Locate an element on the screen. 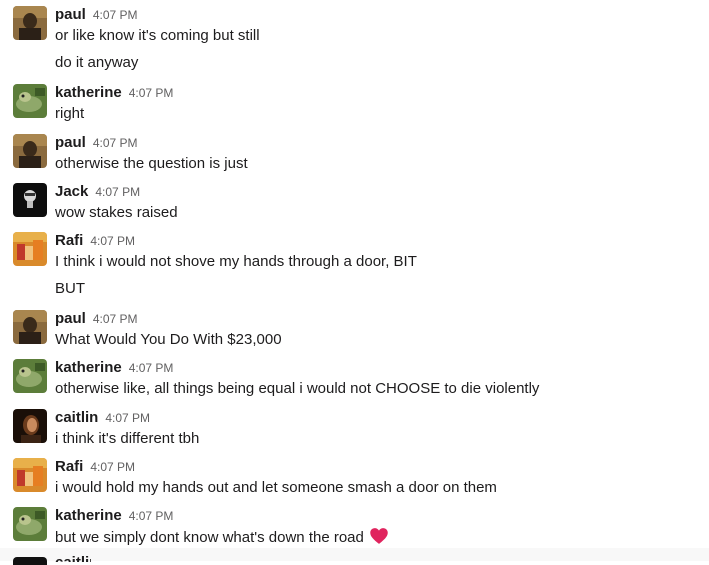 Image resolution: width=709 pixels, height=565 pixels. message-text: BUT is located at coordinates (70, 288).